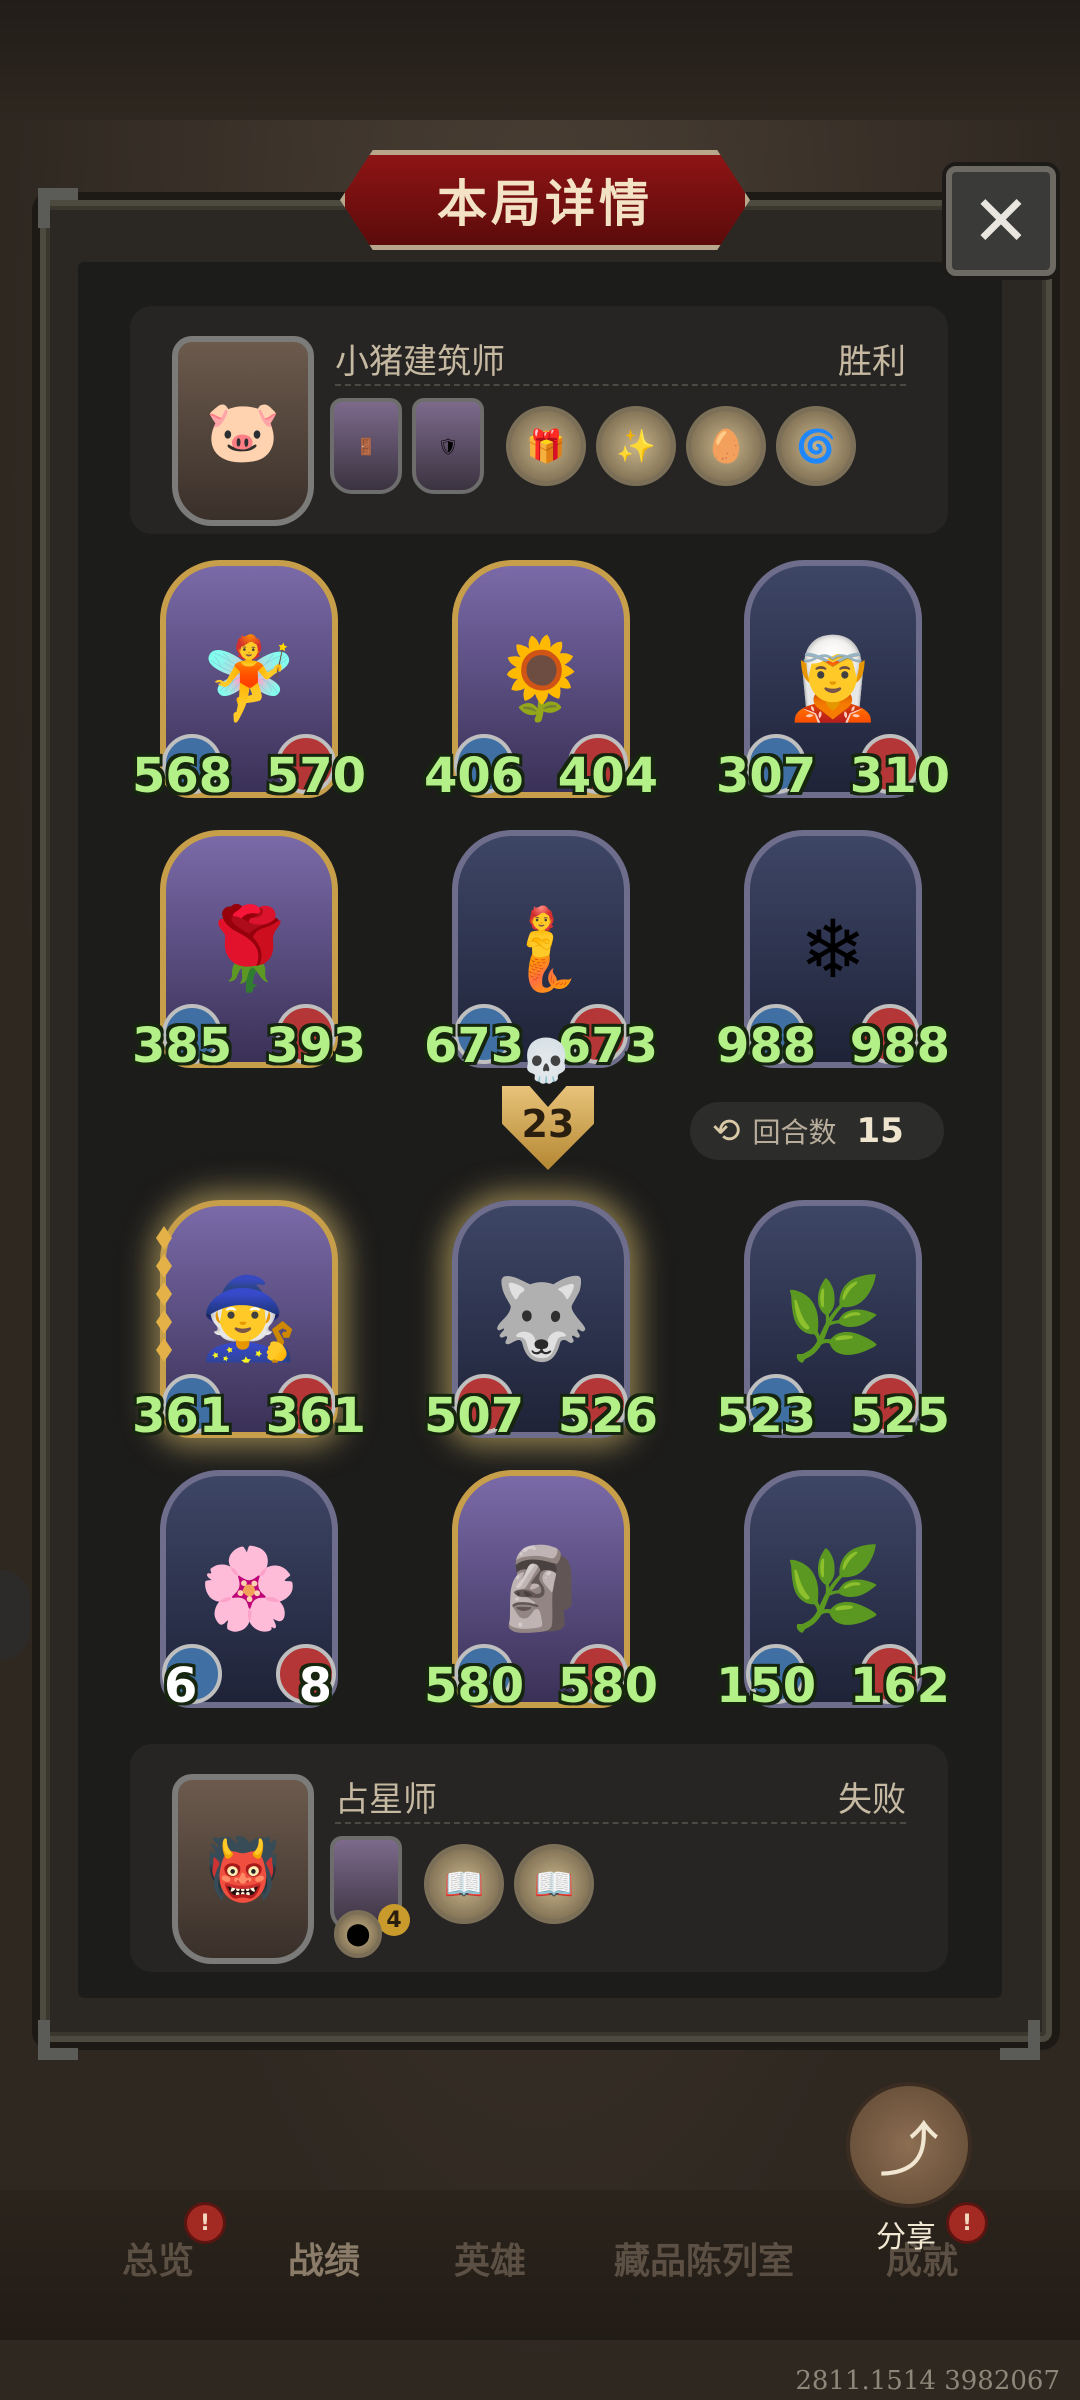  What do you see at coordinates (420, 362) in the screenshot?
I see `player-name: 小猪建筑师` at bounding box center [420, 362].